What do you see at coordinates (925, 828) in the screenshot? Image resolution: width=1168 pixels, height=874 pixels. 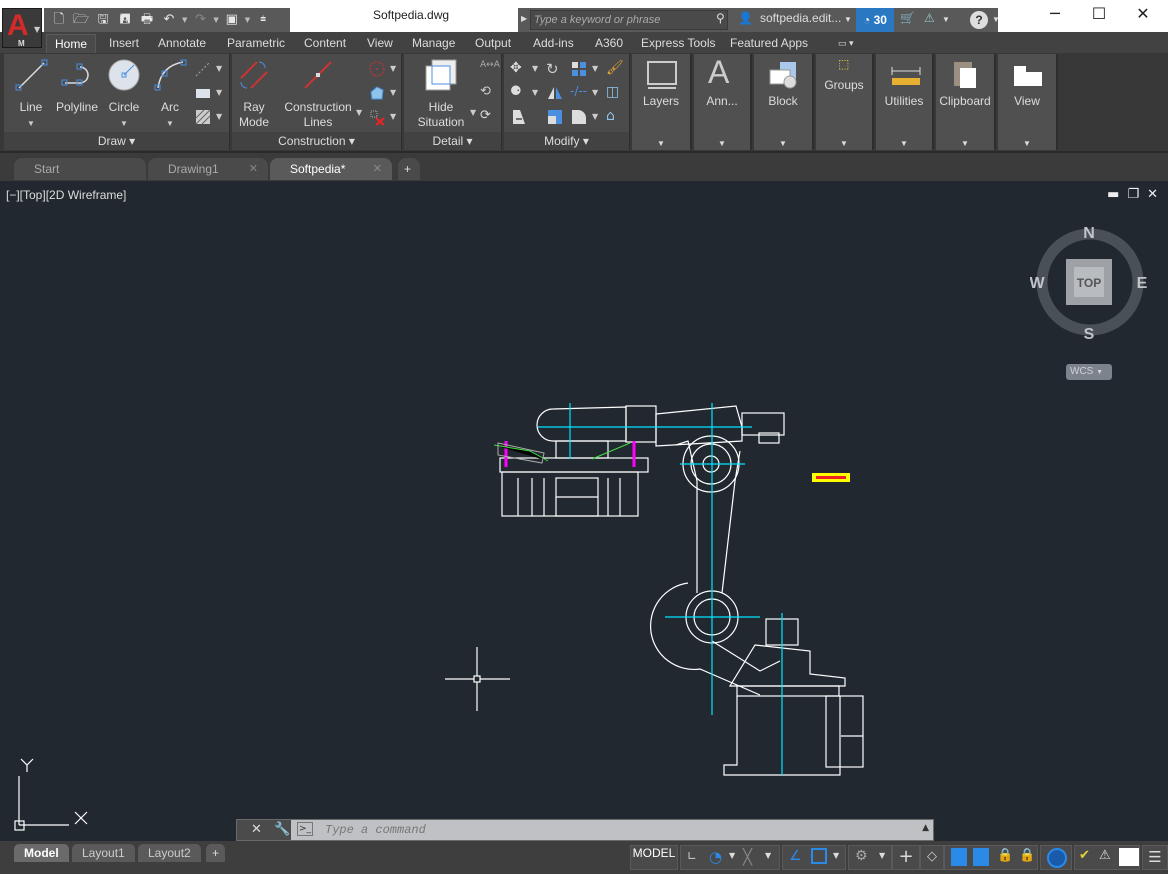 I see `command-history-icon: ▲` at bounding box center [925, 828].